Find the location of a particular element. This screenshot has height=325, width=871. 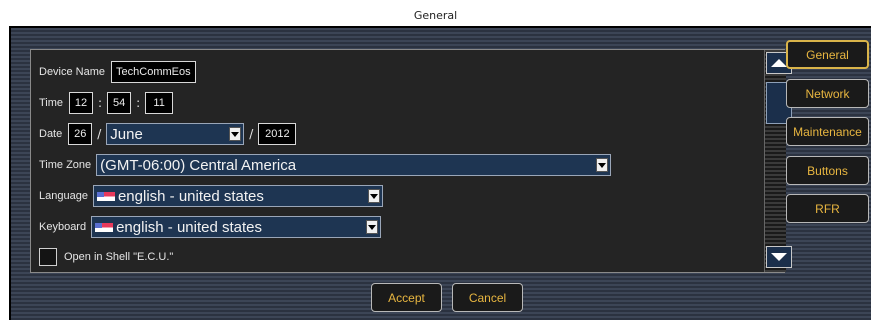

tab-network: Network is located at coordinates (827, 93).